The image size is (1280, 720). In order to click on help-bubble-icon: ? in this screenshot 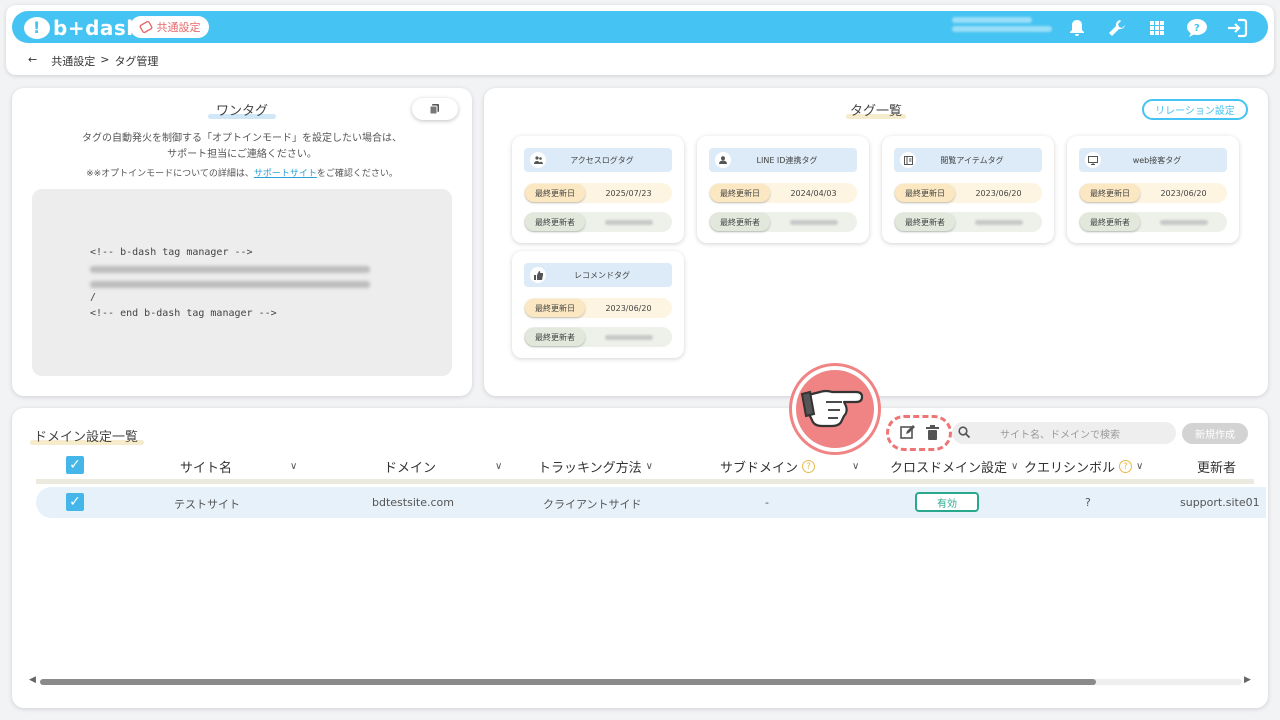, I will do `click(1197, 28)`.